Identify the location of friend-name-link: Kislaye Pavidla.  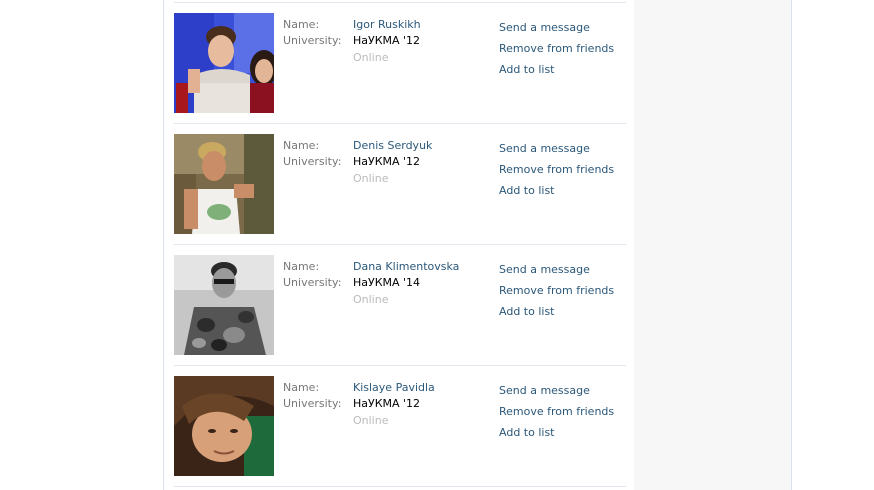
(394, 388).